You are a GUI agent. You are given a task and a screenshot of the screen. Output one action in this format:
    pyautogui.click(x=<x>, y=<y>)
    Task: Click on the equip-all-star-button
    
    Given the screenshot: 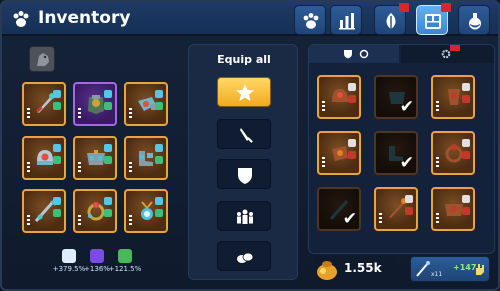 What is the action you would take?
    pyautogui.click(x=244, y=92)
    